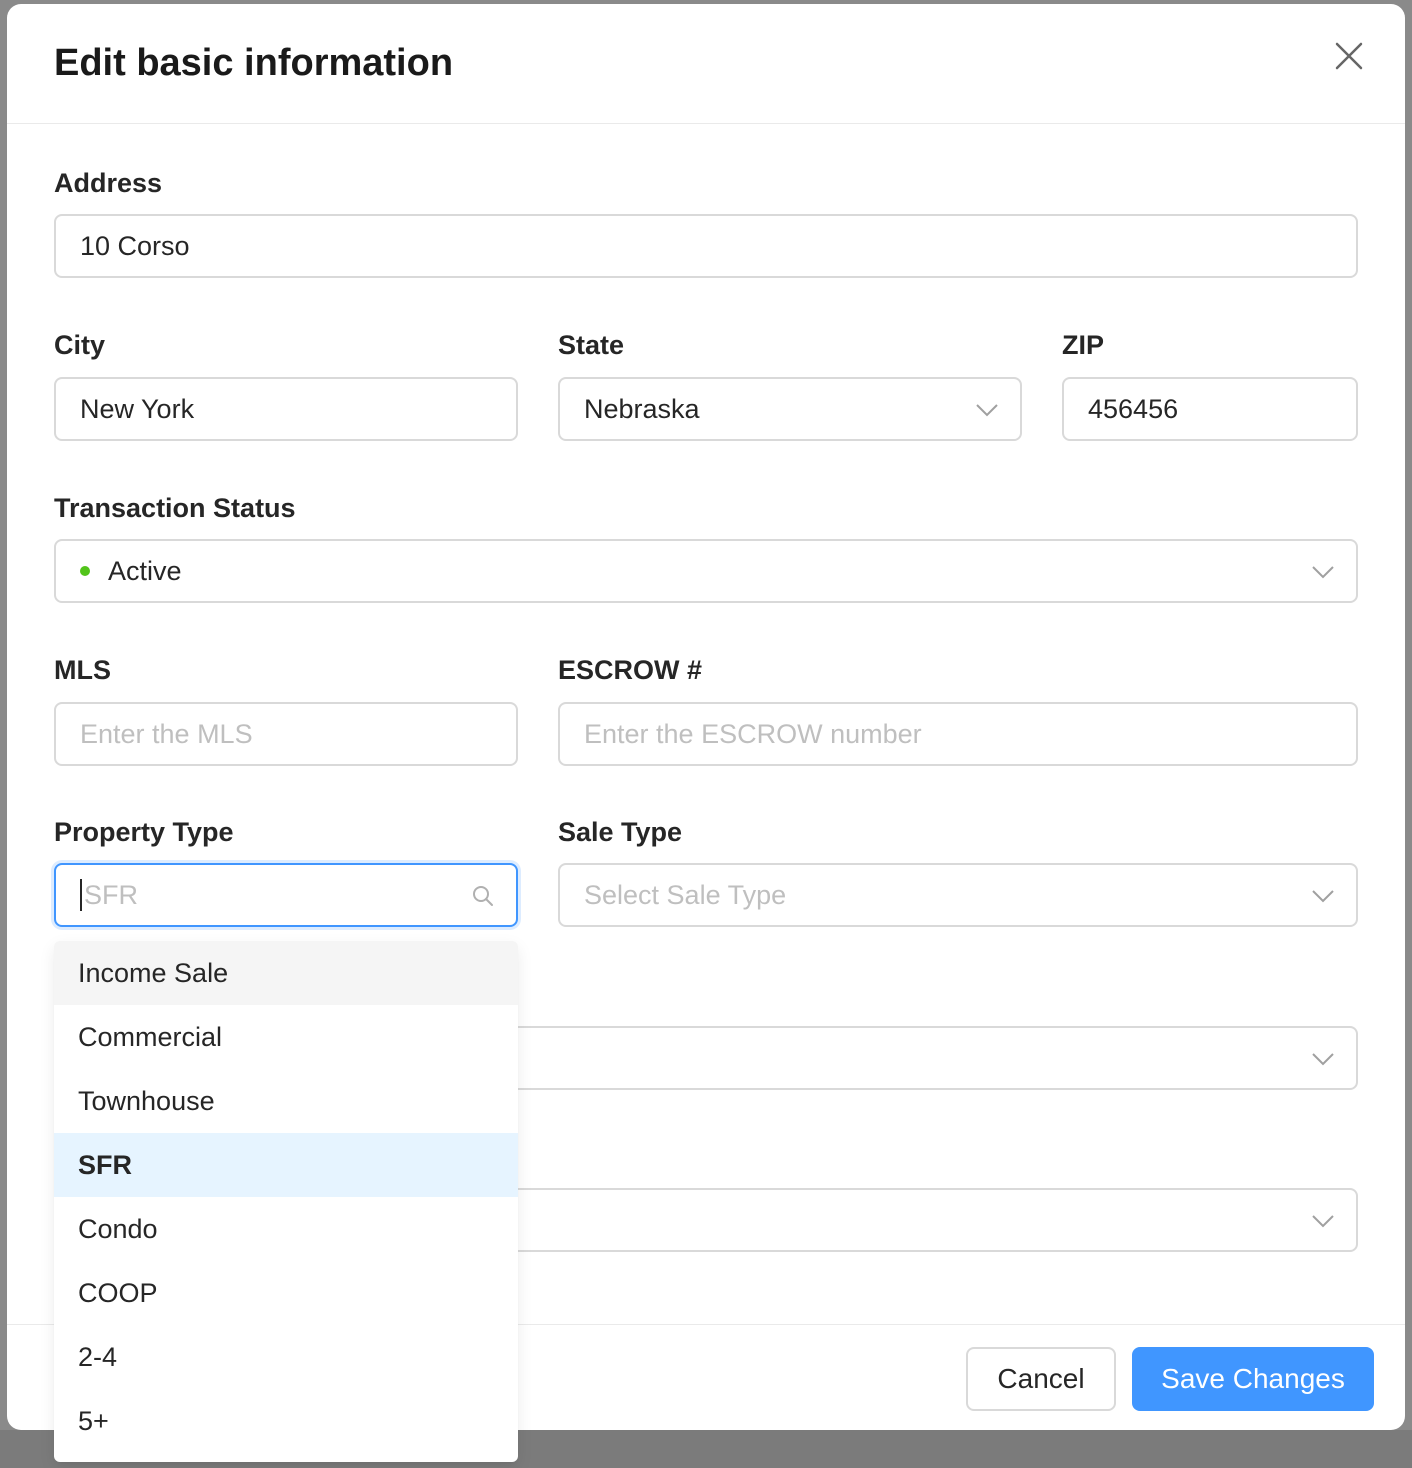 Image resolution: width=1412 pixels, height=1468 pixels. I want to click on transaction-status-select: Active, so click(706, 571).